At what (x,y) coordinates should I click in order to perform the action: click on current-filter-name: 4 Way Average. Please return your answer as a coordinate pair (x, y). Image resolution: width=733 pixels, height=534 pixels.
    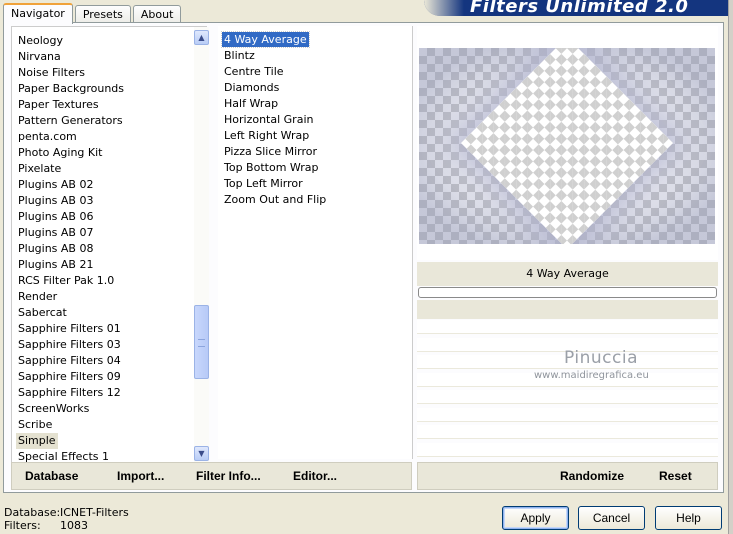
    Looking at the image, I should click on (567, 274).